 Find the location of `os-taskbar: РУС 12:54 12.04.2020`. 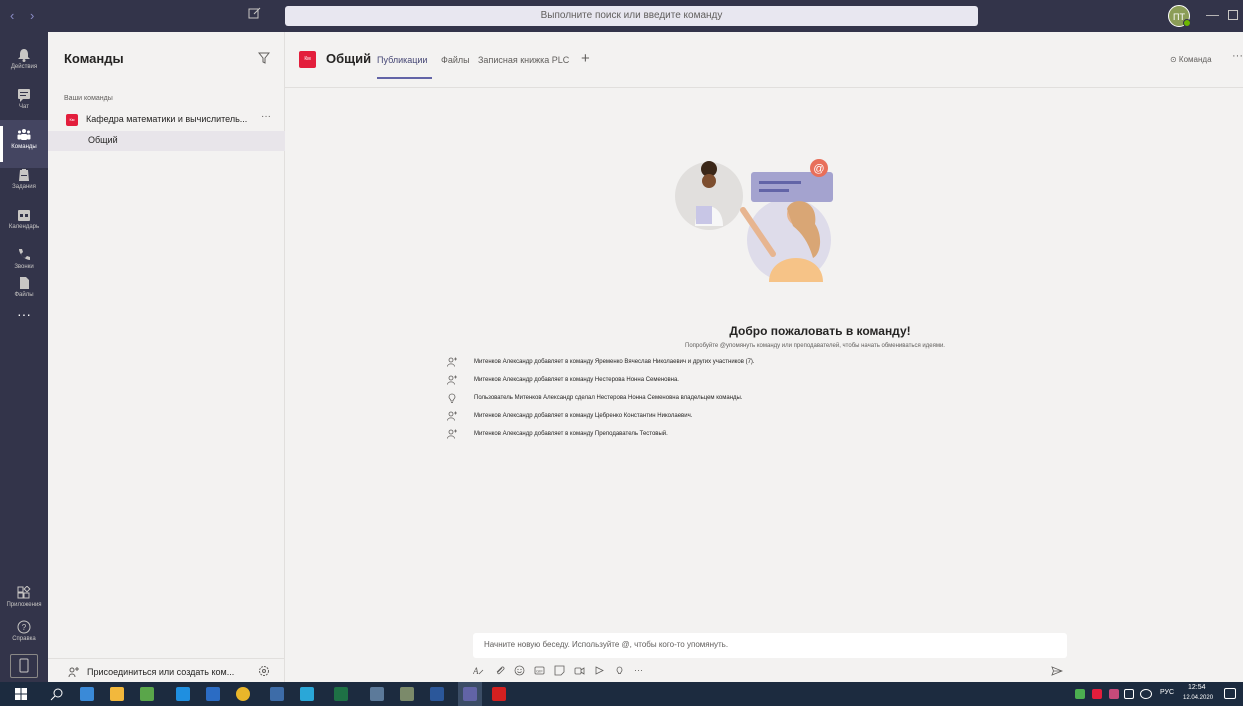

os-taskbar: РУС 12:54 12.04.2020 is located at coordinates (621, 694).